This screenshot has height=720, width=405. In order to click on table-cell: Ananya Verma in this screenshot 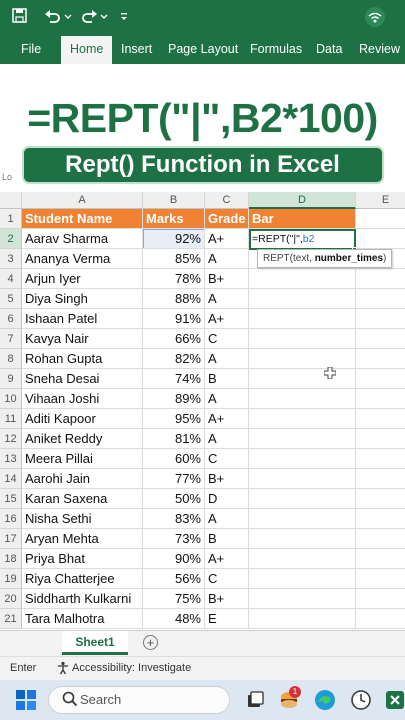, I will do `click(82, 259)`.